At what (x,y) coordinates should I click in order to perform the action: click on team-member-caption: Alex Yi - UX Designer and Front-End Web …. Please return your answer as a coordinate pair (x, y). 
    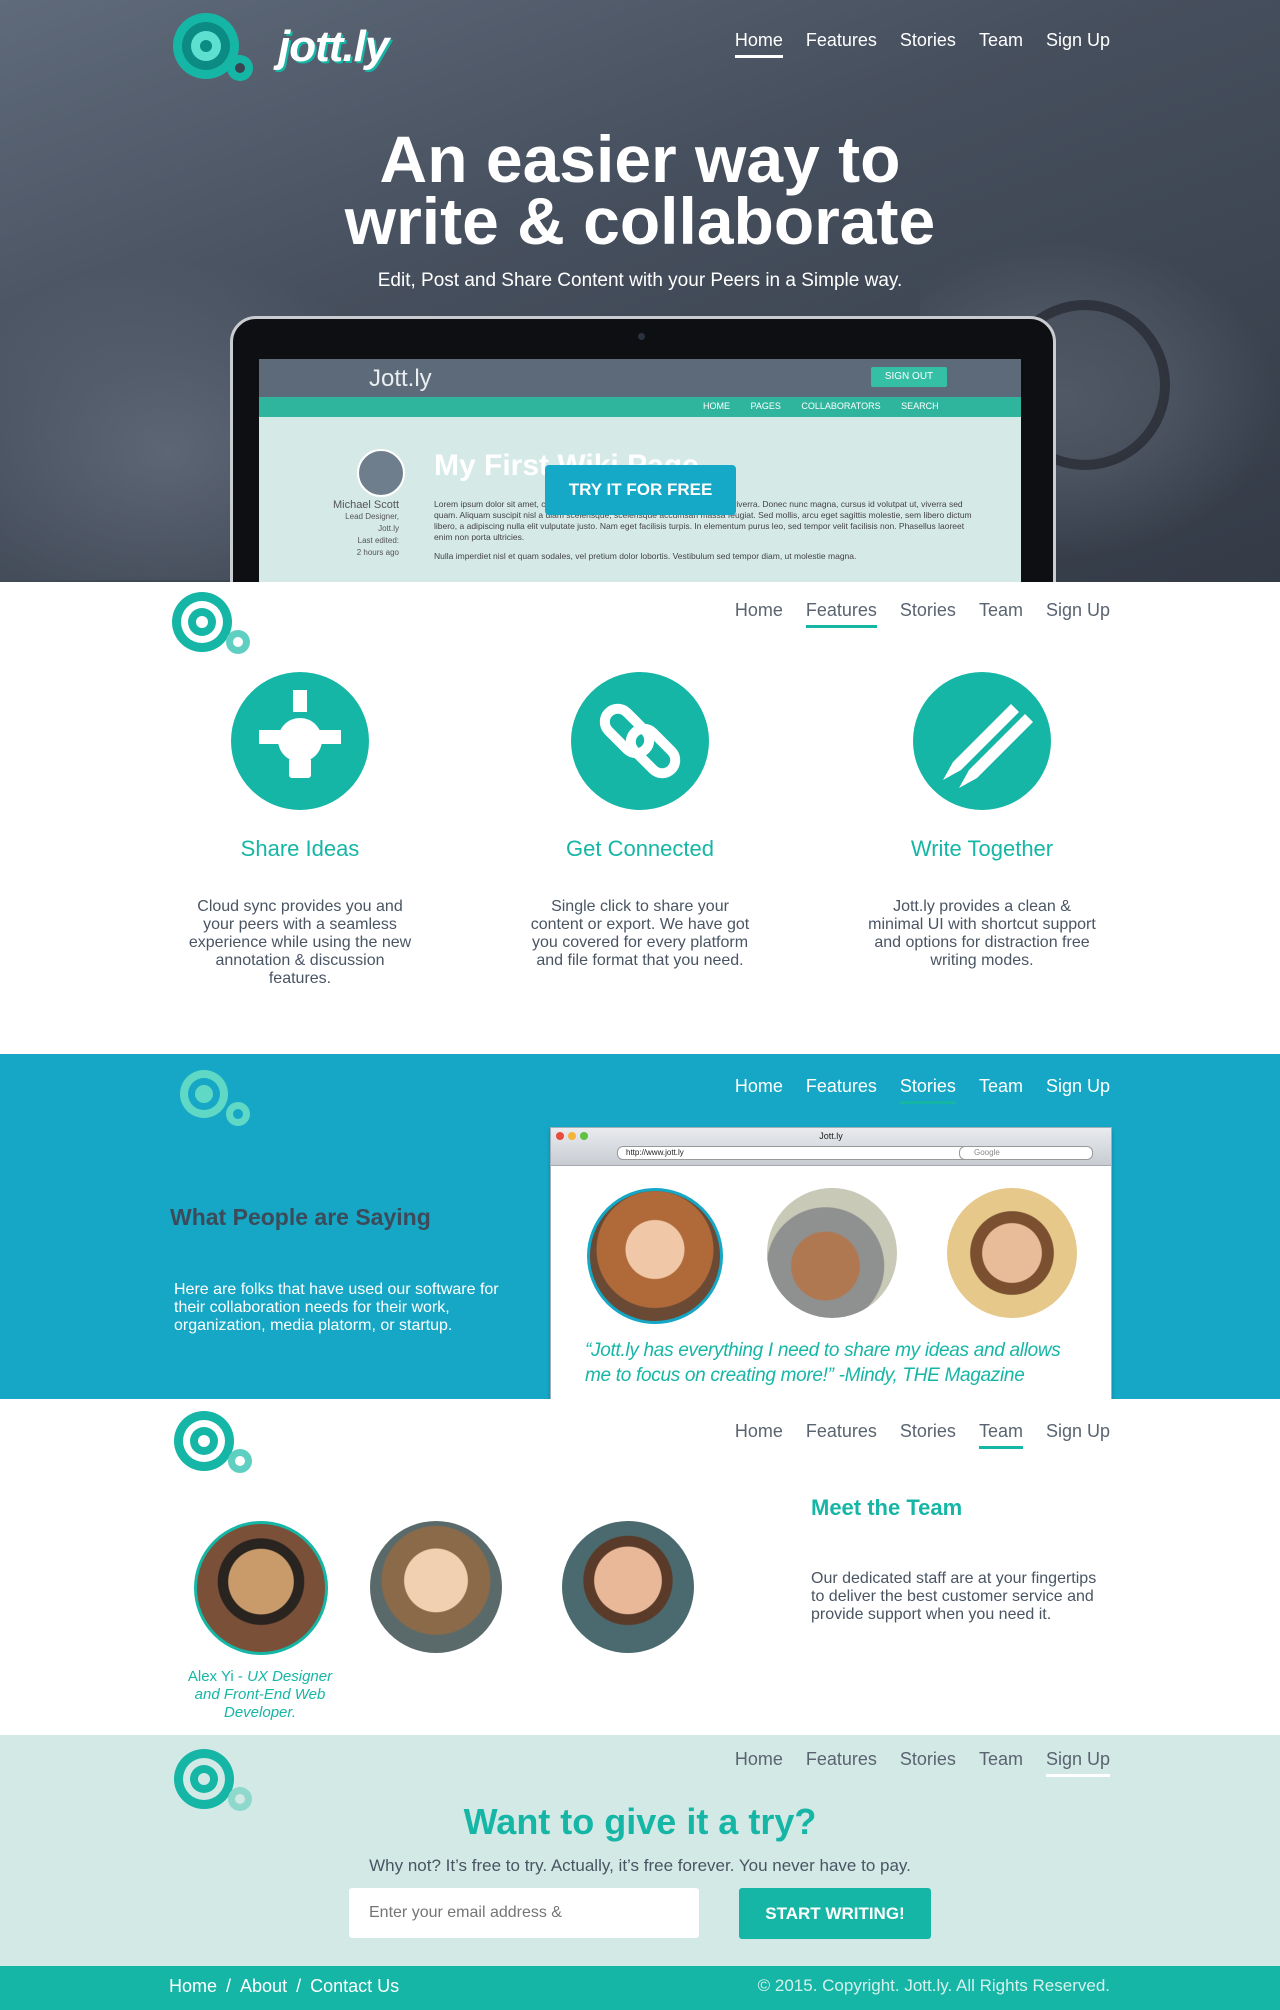
    Looking at the image, I should click on (260, 1695).